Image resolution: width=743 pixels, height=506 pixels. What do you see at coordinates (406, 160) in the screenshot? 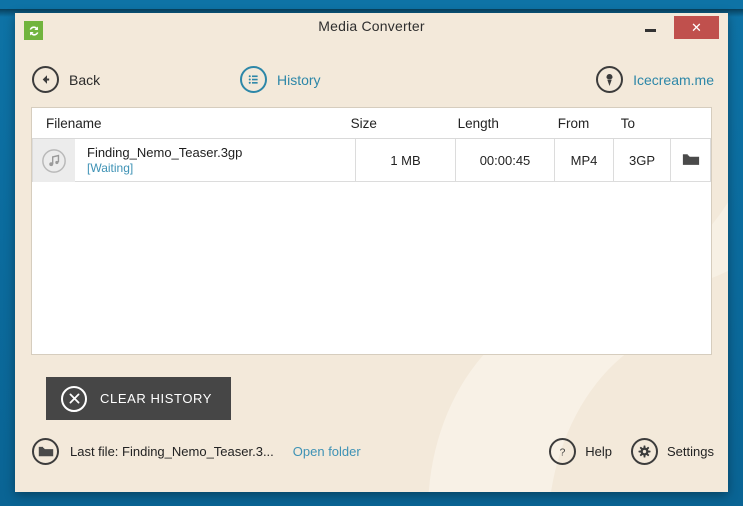
I see `file-size-cell: 1 MB` at bounding box center [406, 160].